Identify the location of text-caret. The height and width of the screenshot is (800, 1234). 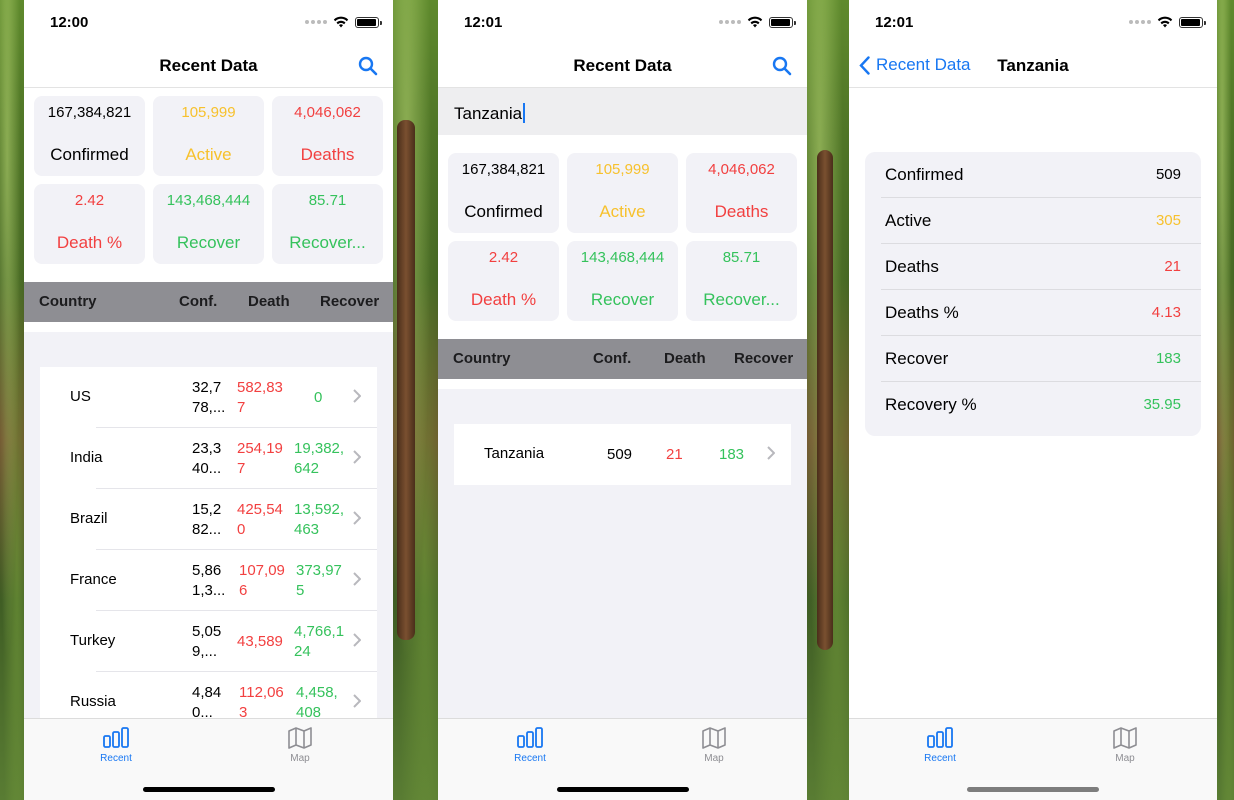
(524, 113).